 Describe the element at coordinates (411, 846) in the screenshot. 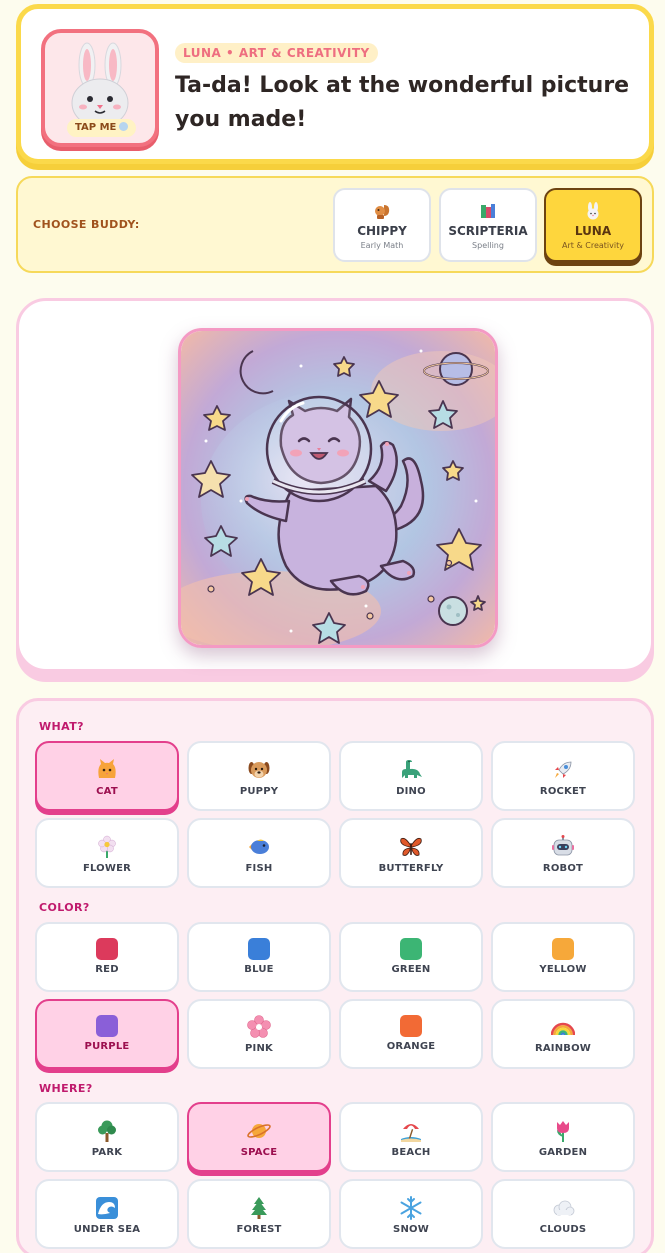

I see `butterfly-icon` at that location.